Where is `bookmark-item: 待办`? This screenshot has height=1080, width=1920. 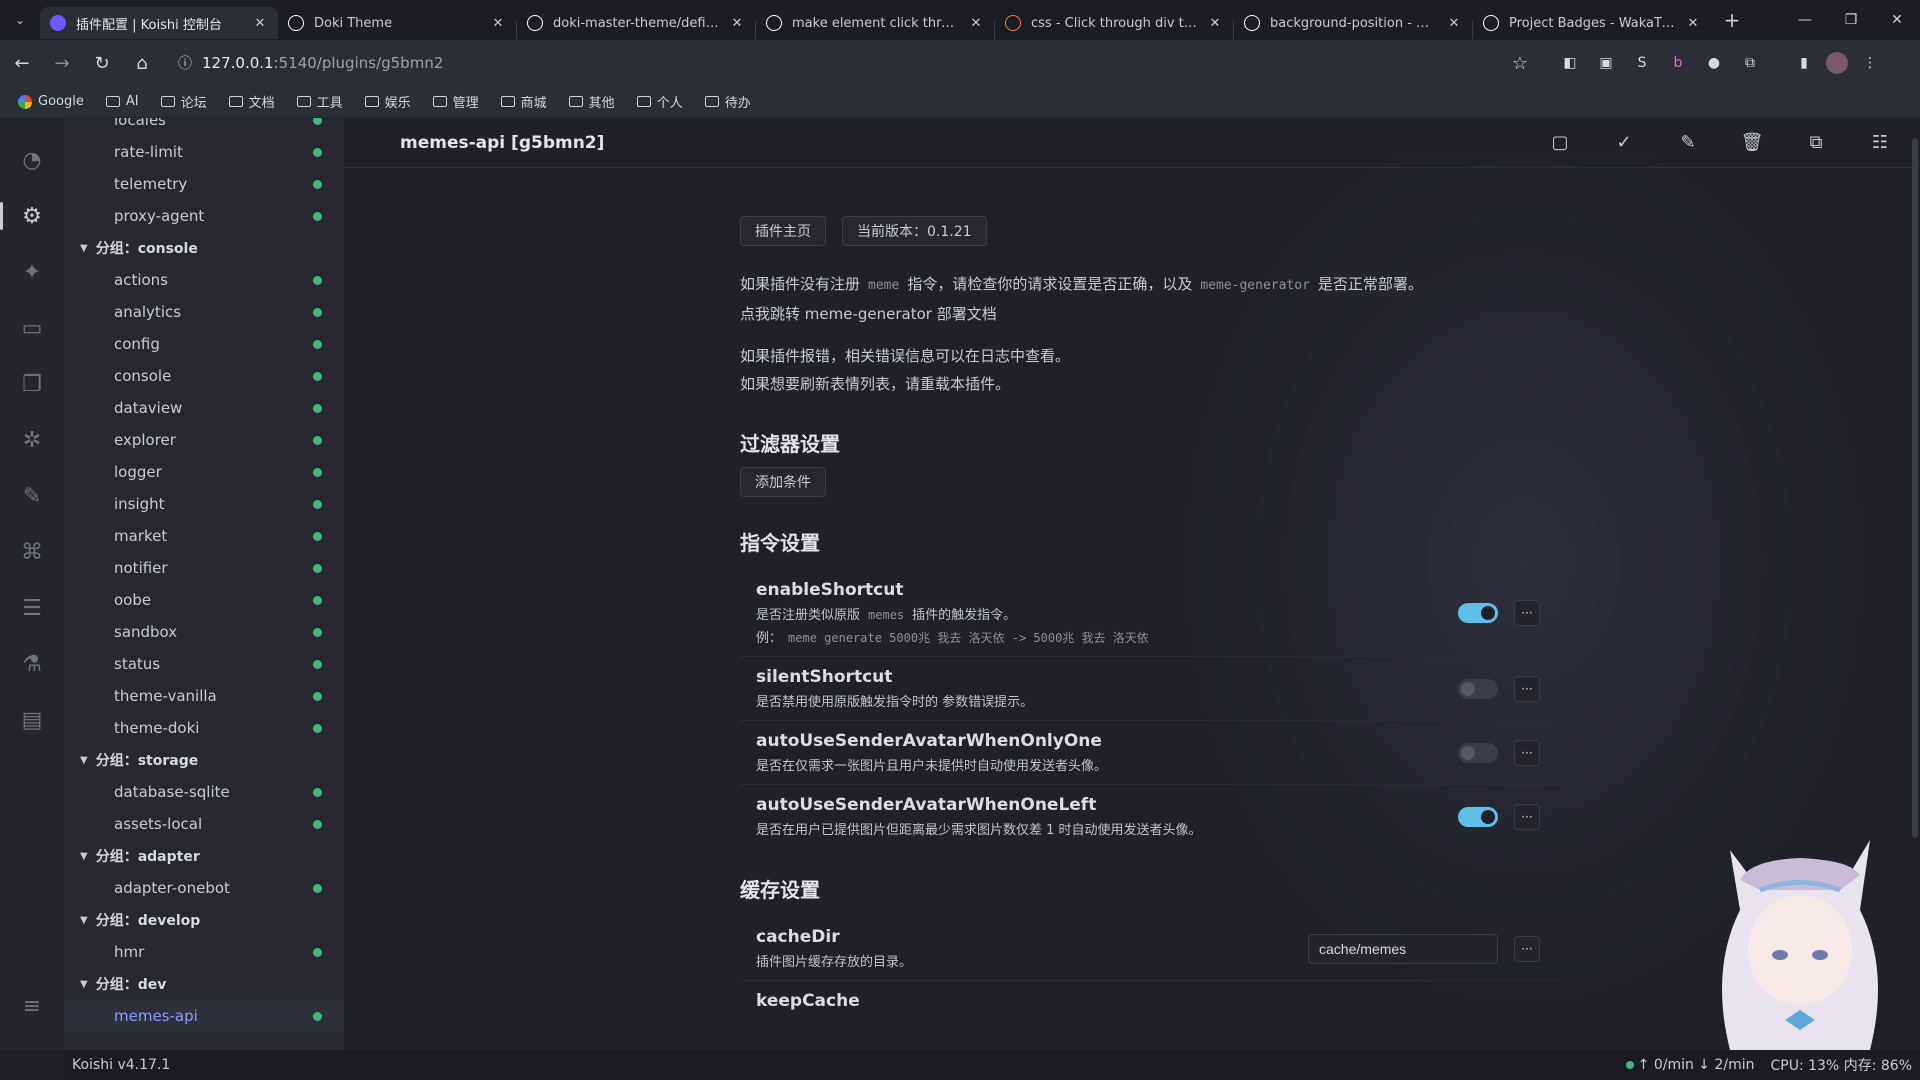 bookmark-item: 待办 is located at coordinates (728, 102).